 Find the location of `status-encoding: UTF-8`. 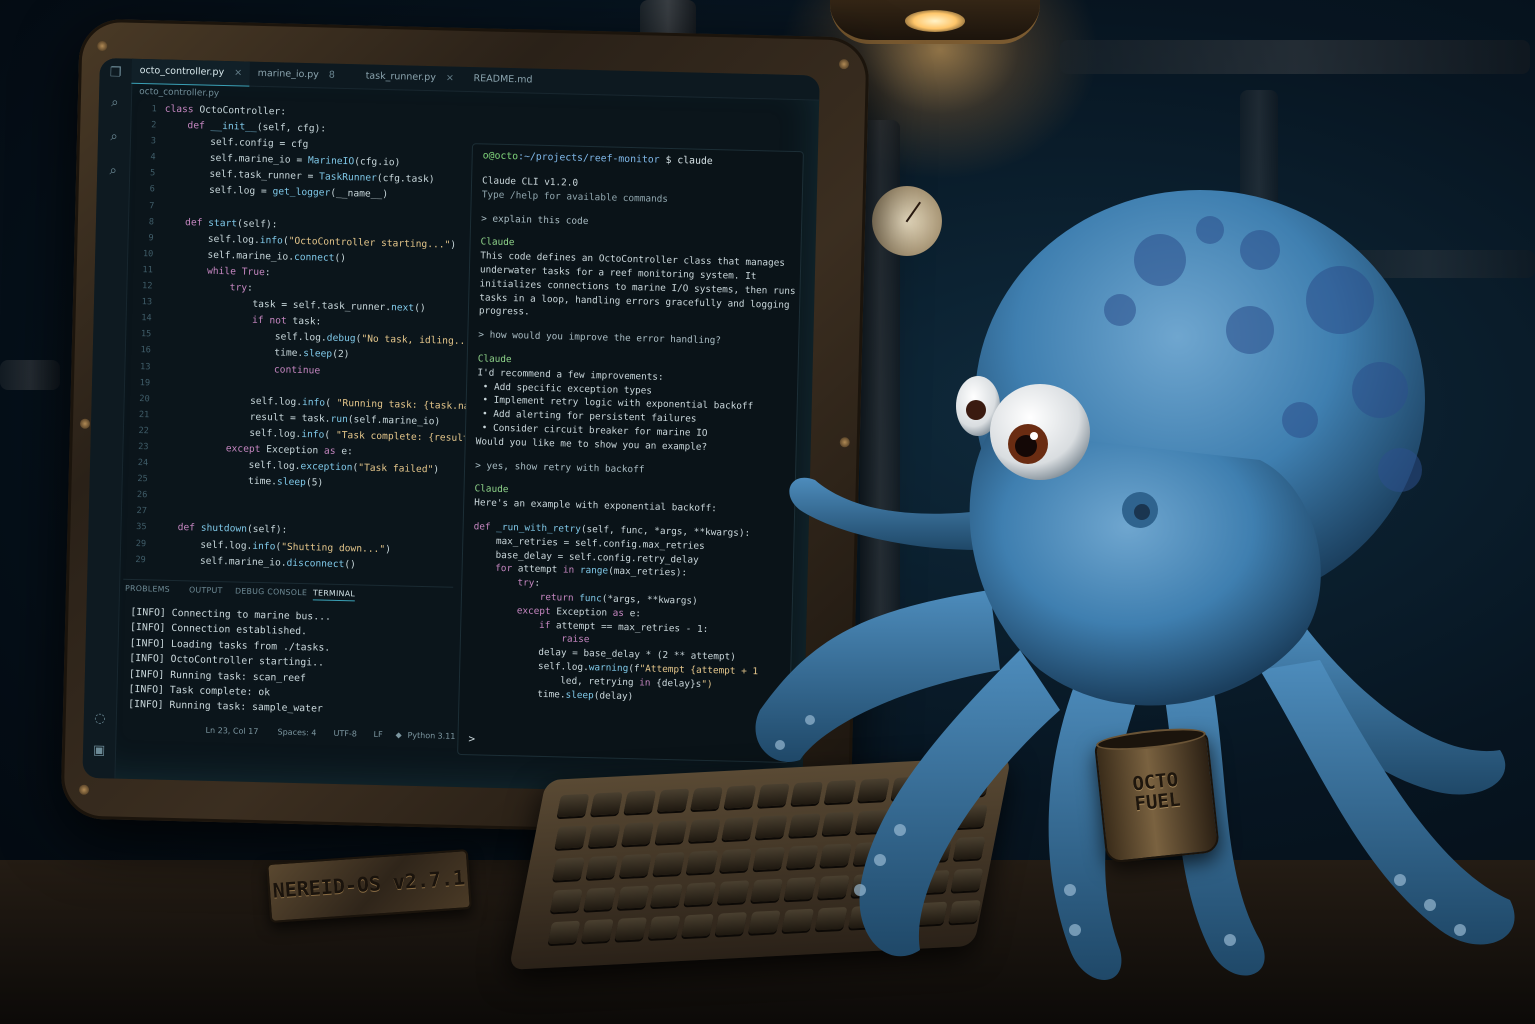

status-encoding: UTF-8 is located at coordinates (345, 734).